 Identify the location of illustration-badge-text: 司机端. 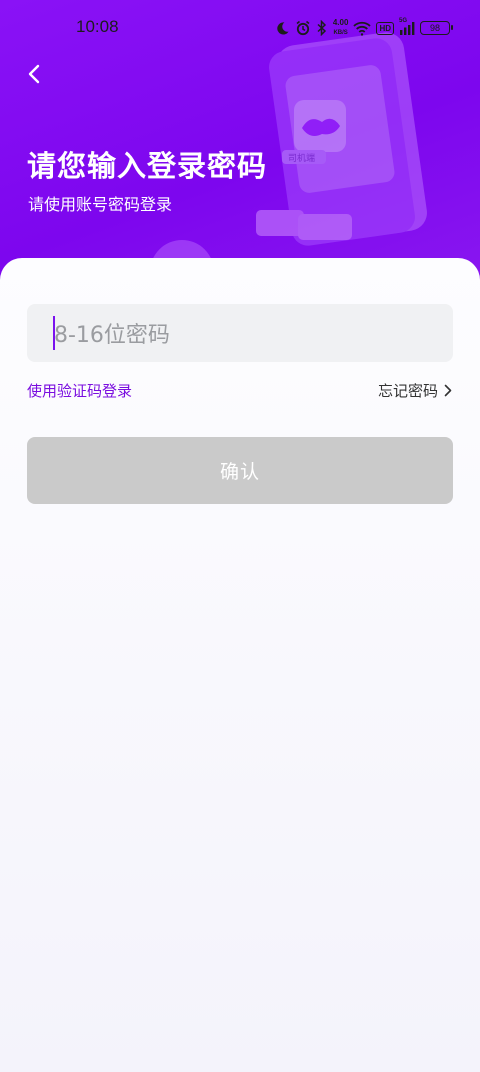
(301, 158).